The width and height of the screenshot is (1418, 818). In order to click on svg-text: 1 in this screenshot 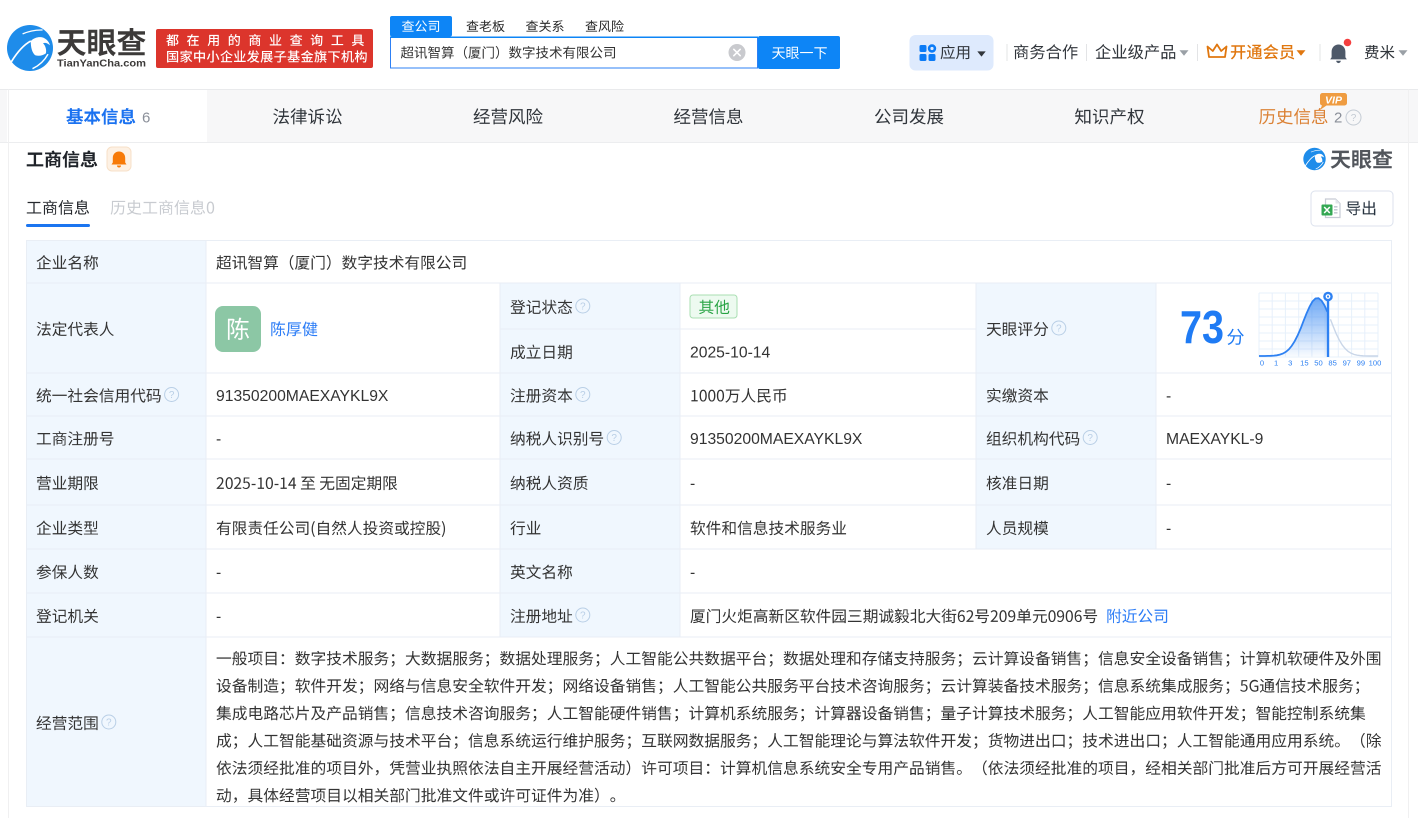, I will do `click(1276, 363)`.